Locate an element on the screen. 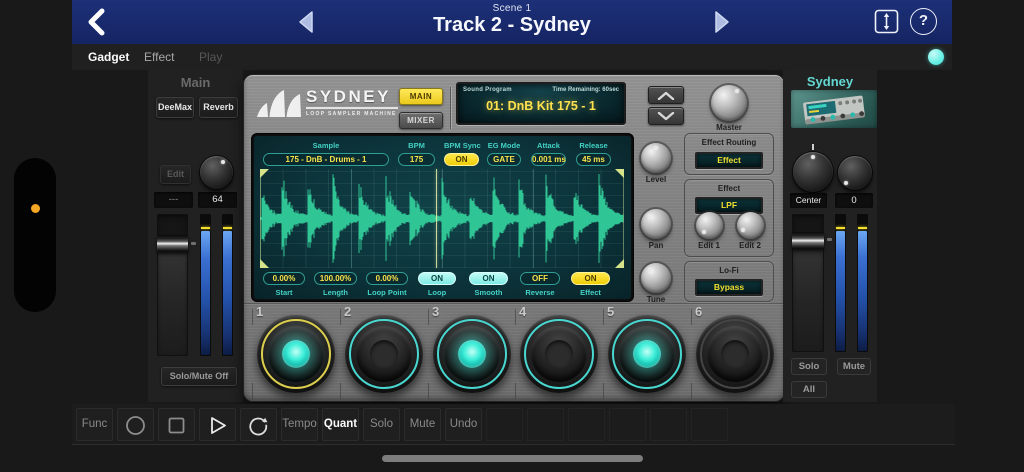  param-release: Release 45 ms is located at coordinates (593, 153).